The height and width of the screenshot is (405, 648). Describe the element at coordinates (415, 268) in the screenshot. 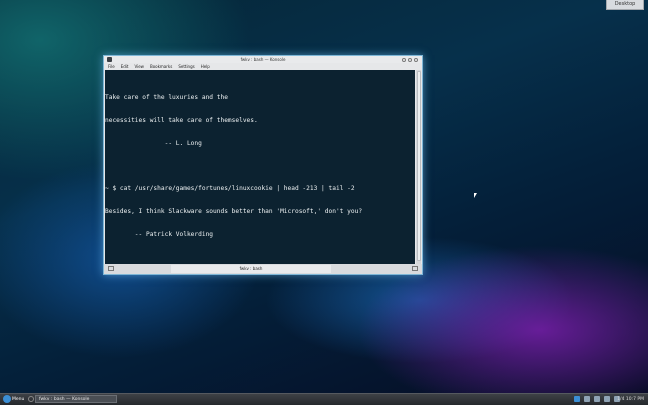

I see `close-tab-icon` at that location.